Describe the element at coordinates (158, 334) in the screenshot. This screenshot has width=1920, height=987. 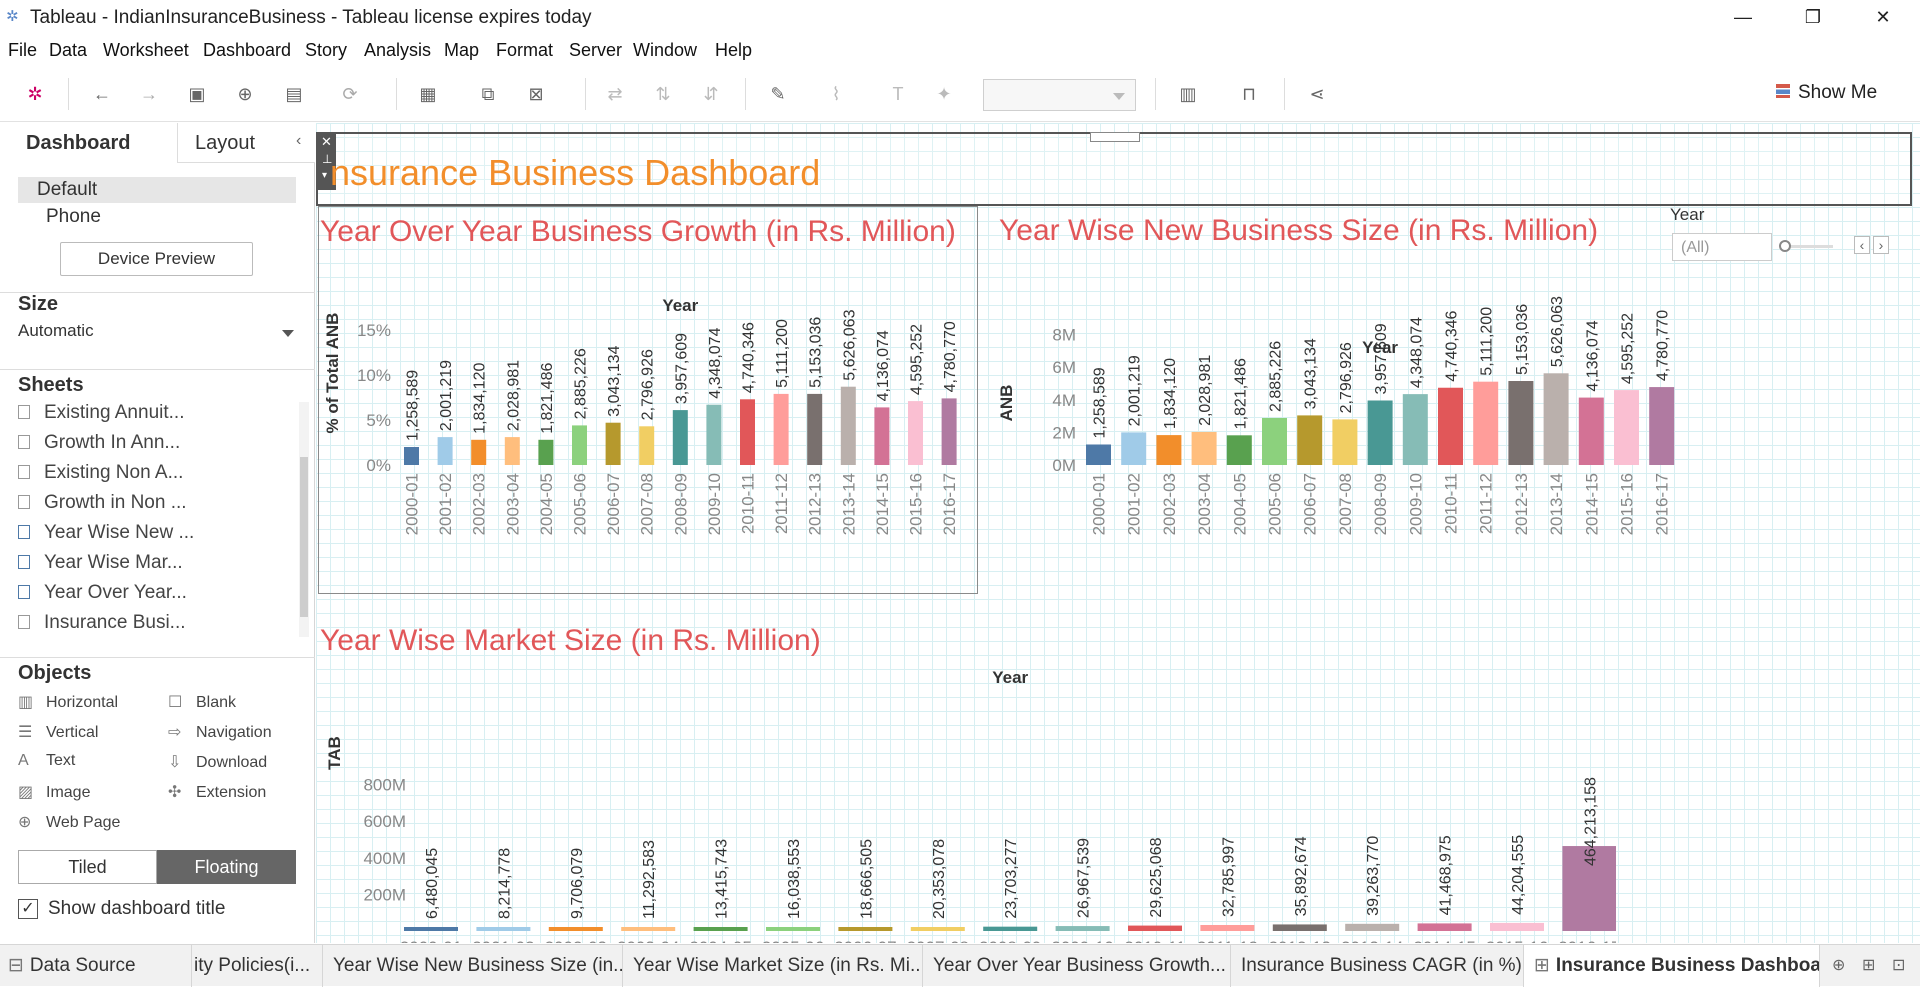
I see `size-dropdown: Automatic` at that location.